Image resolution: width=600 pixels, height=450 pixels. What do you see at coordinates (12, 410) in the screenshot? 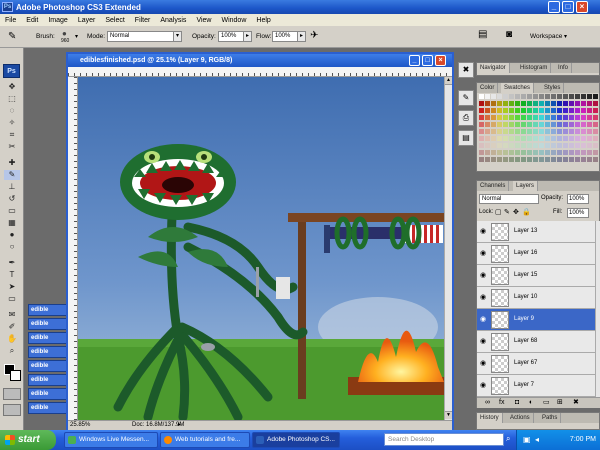
I see `screen-mode-button` at bounding box center [12, 410].